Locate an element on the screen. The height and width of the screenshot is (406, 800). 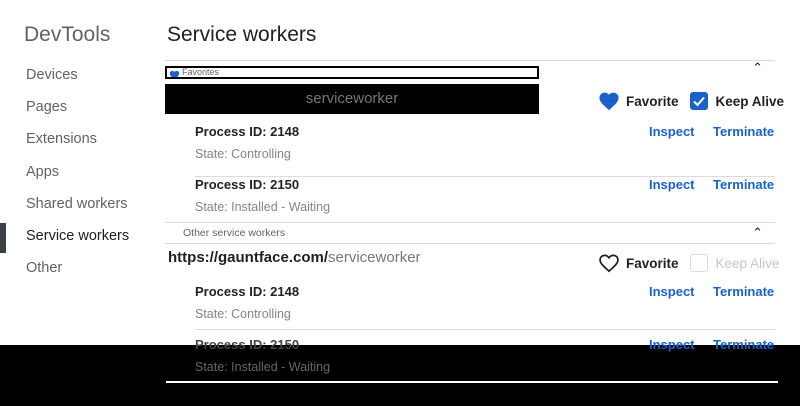
worker-url-host: https://gauntface.com/ is located at coordinates (248, 257).